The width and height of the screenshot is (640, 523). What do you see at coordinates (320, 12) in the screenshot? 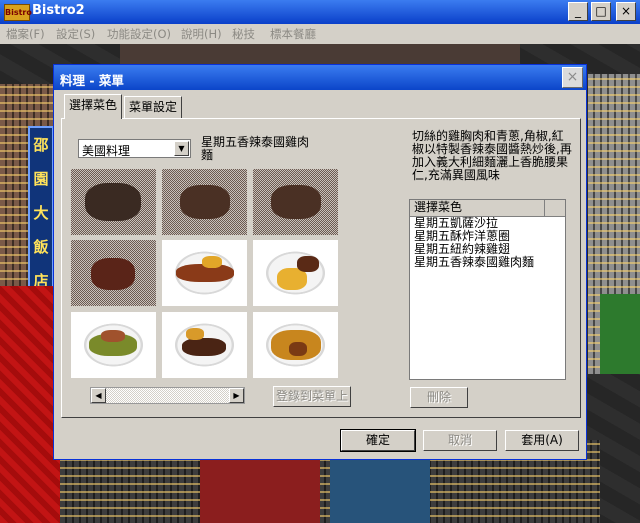
I see `app-titlebar: Bistro Bistro2 _ □ ×` at bounding box center [320, 12].